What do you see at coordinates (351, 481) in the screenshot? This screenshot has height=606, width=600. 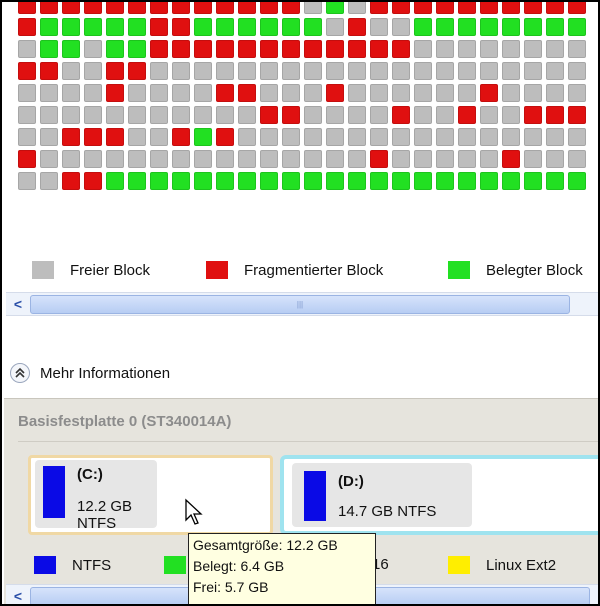 I see `partition-d-name: (D:)` at bounding box center [351, 481].